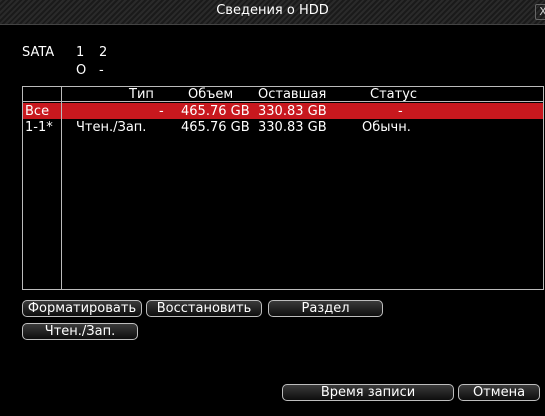 The width and height of the screenshot is (545, 416). What do you see at coordinates (386, 127) in the screenshot?
I see `row-status: Обычн.` at bounding box center [386, 127].